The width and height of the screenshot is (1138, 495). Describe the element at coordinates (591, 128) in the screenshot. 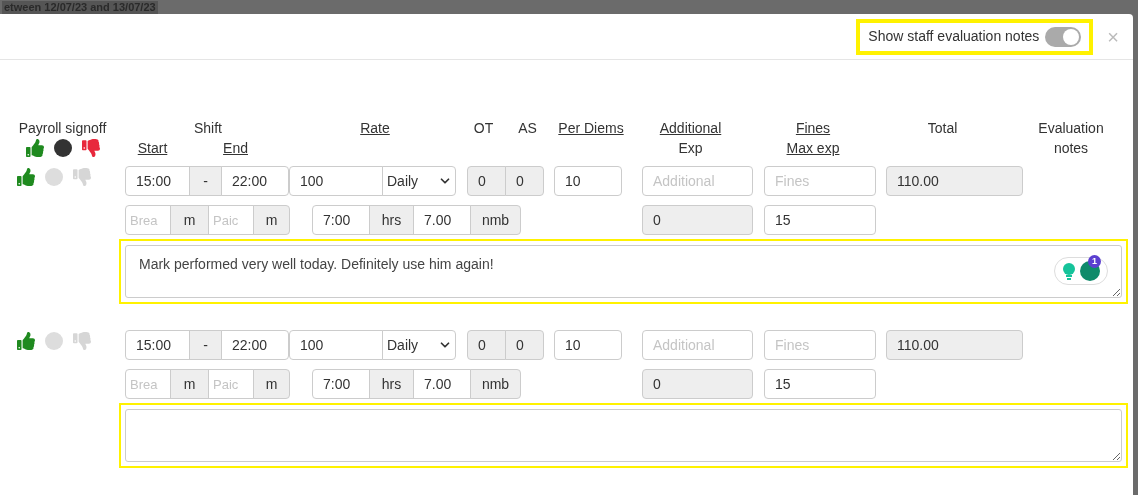

I see `column-heading: Per Diems` at that location.